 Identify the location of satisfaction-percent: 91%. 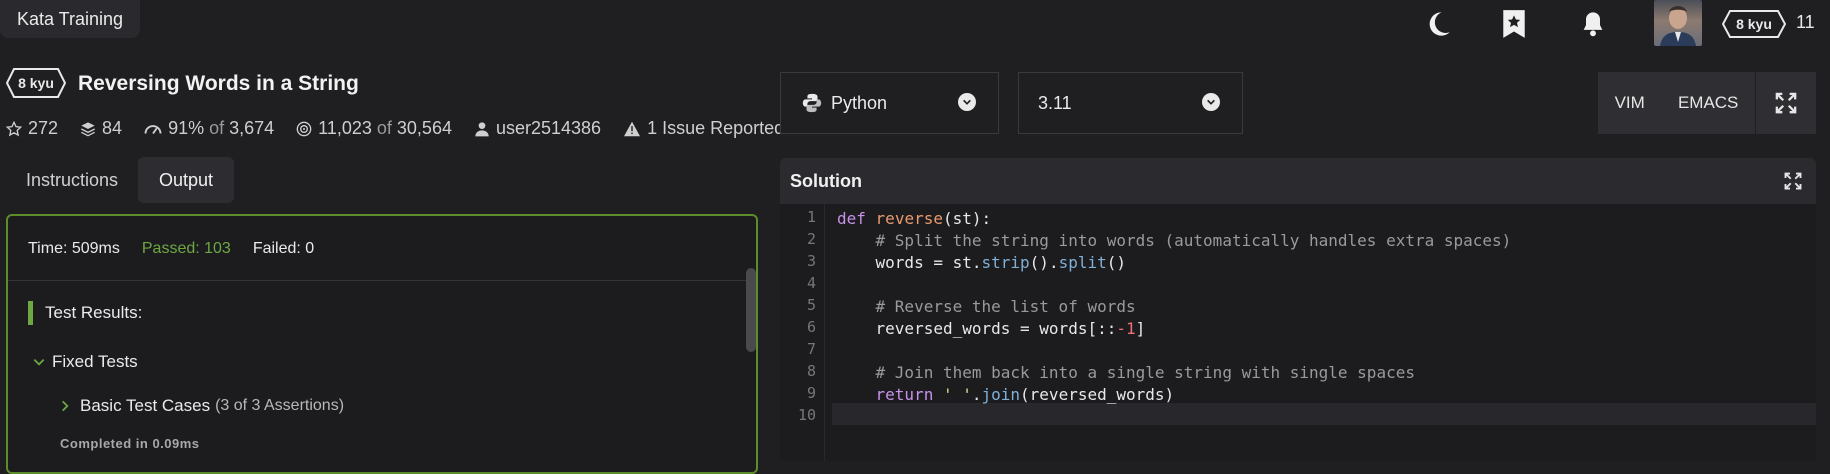
(186, 128).